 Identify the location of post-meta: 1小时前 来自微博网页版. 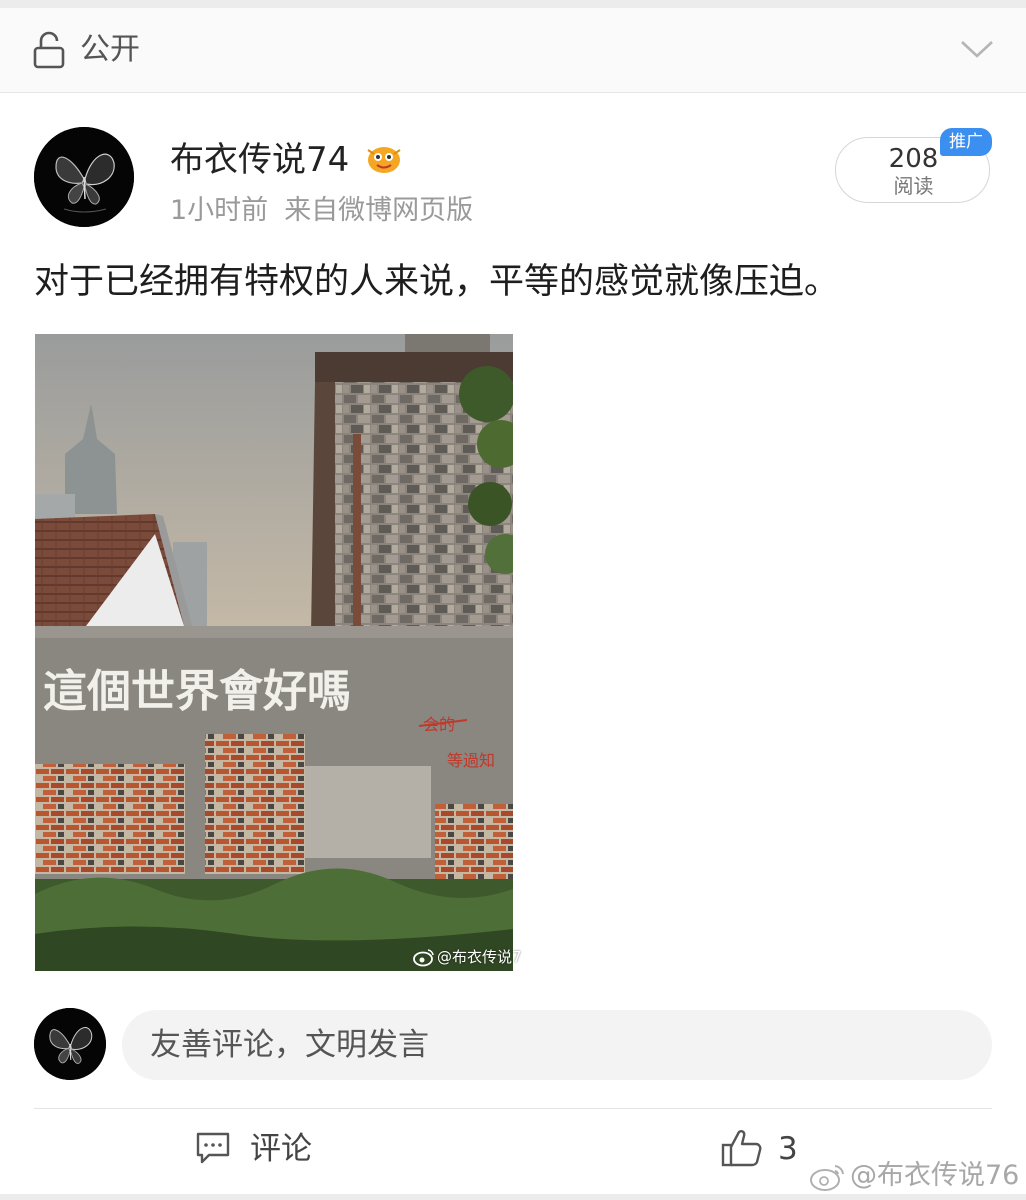
(321, 211).